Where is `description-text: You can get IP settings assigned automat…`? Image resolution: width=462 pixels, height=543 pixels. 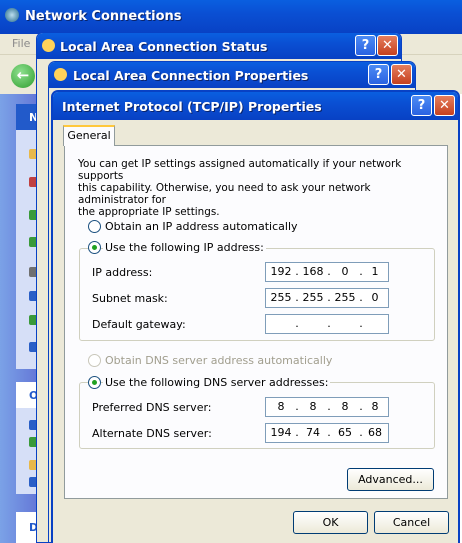
description-text: You can get IP settings assigned automat… is located at coordinates (260, 188).